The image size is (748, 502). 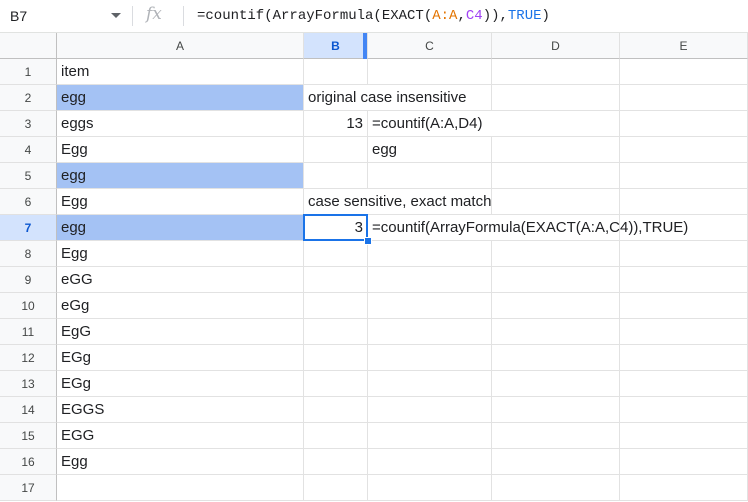 I want to click on cell-c4: egg, so click(x=430, y=150).